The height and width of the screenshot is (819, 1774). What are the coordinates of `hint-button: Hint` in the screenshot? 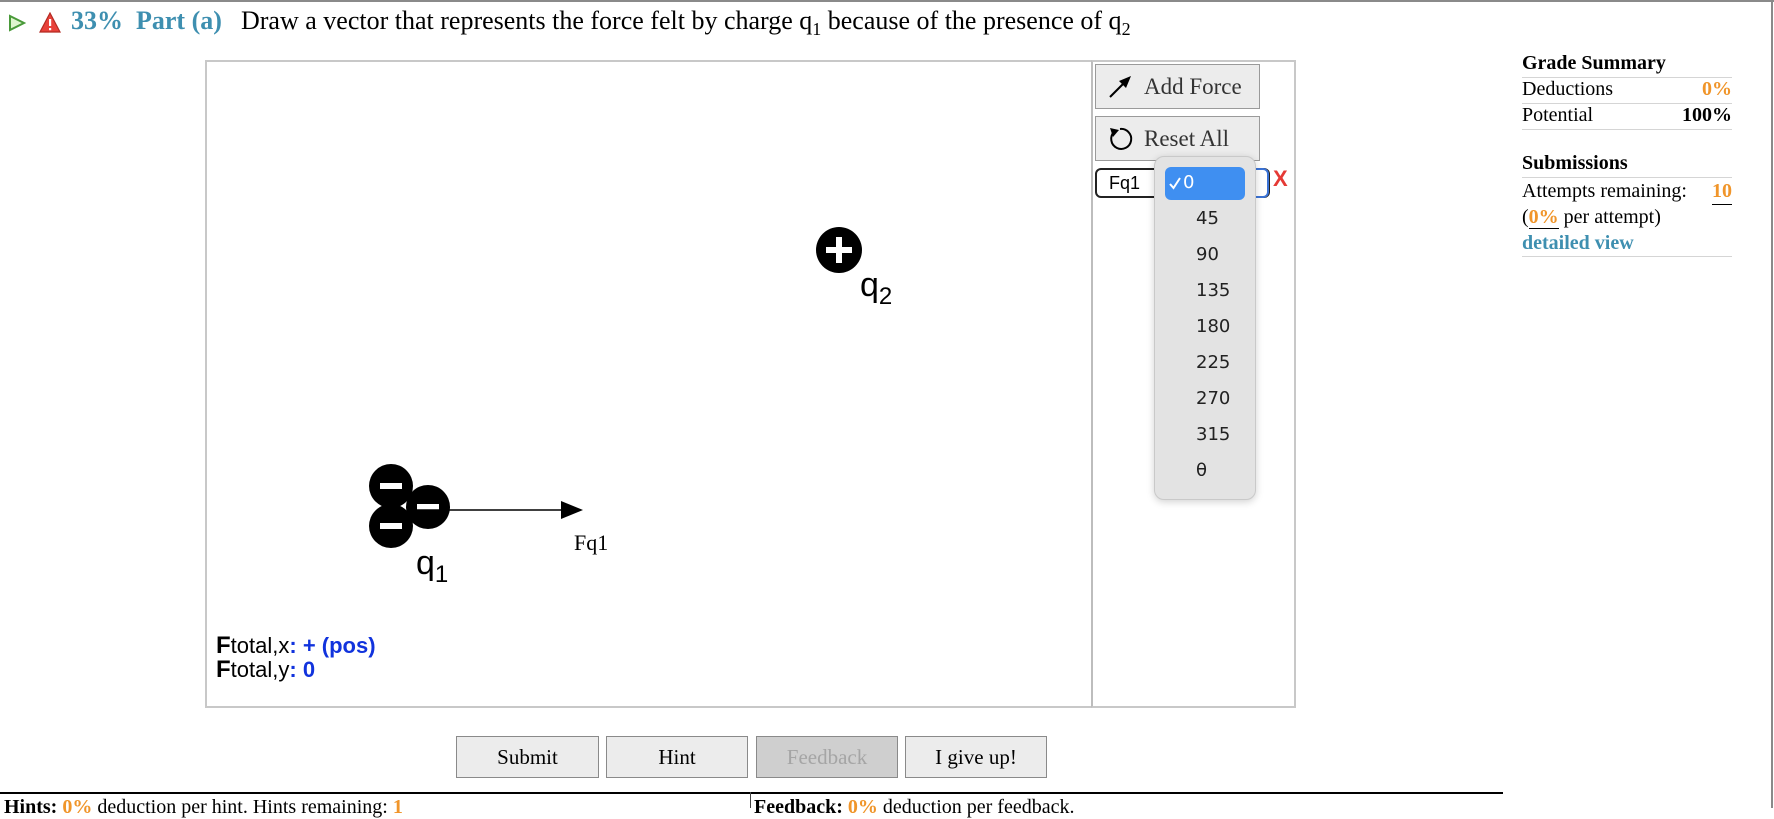 It's located at (677, 757).